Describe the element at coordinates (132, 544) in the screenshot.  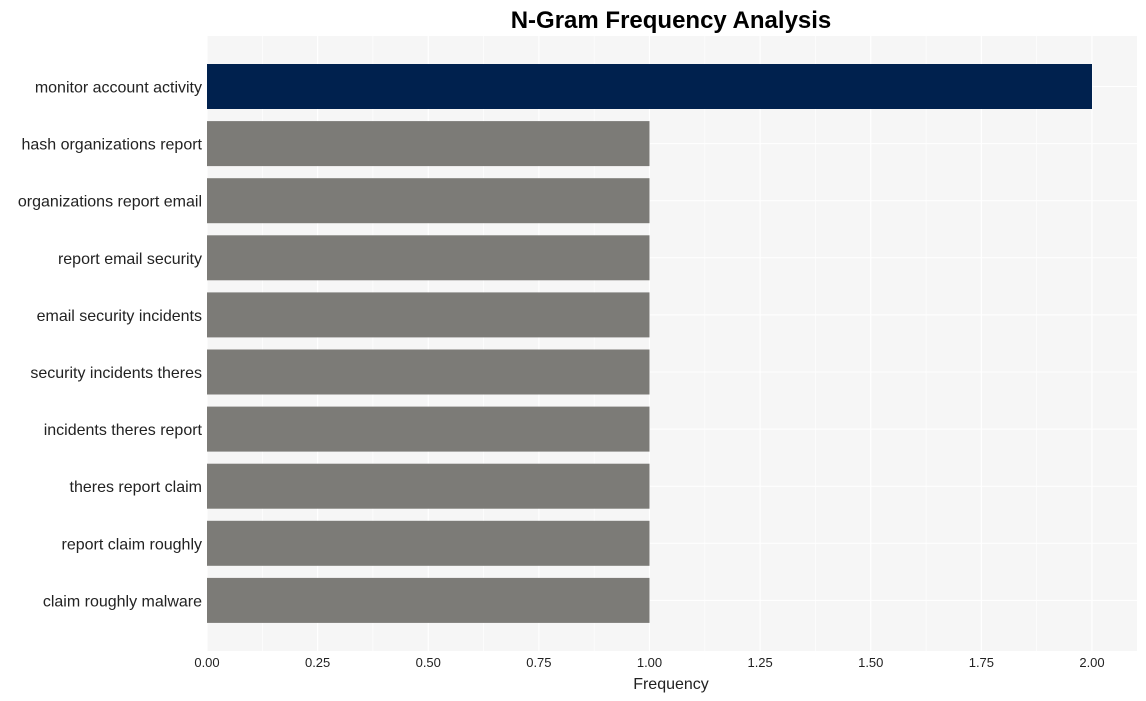
I see `y-tick-label: report claim roughly` at that location.